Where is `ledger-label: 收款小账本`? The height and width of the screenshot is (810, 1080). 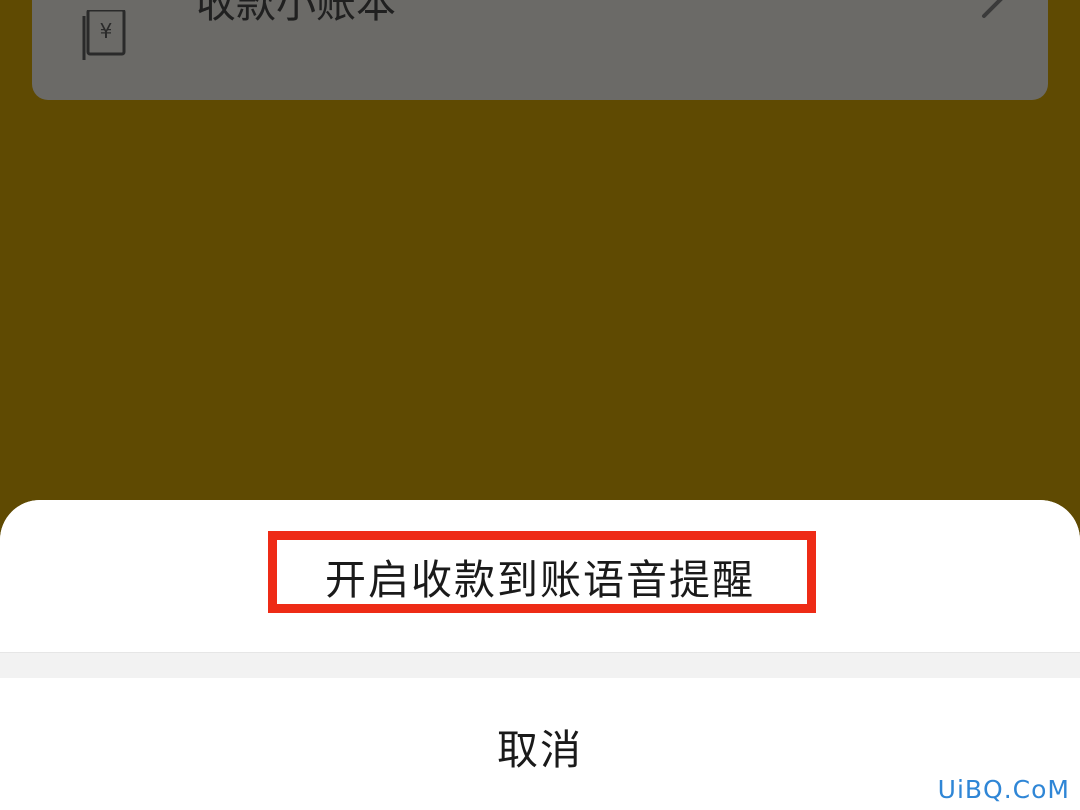
ledger-label: 收款小账本 is located at coordinates (296, 13).